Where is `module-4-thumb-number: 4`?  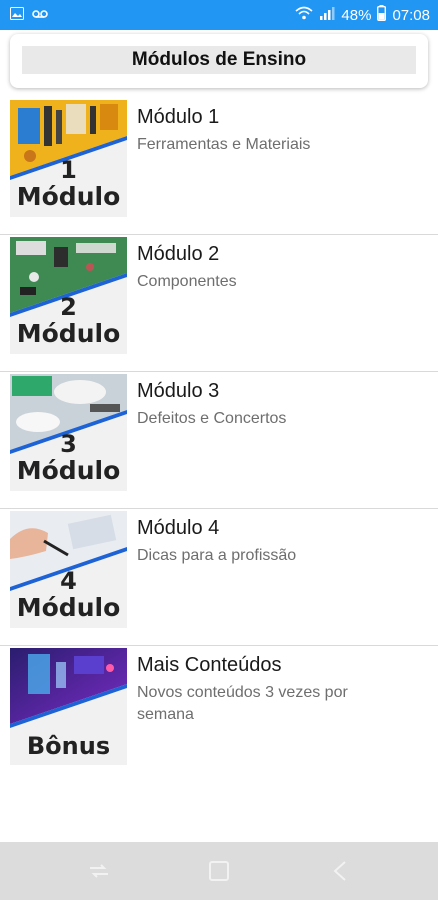
module-4-thumb-number: 4 is located at coordinates (68, 581).